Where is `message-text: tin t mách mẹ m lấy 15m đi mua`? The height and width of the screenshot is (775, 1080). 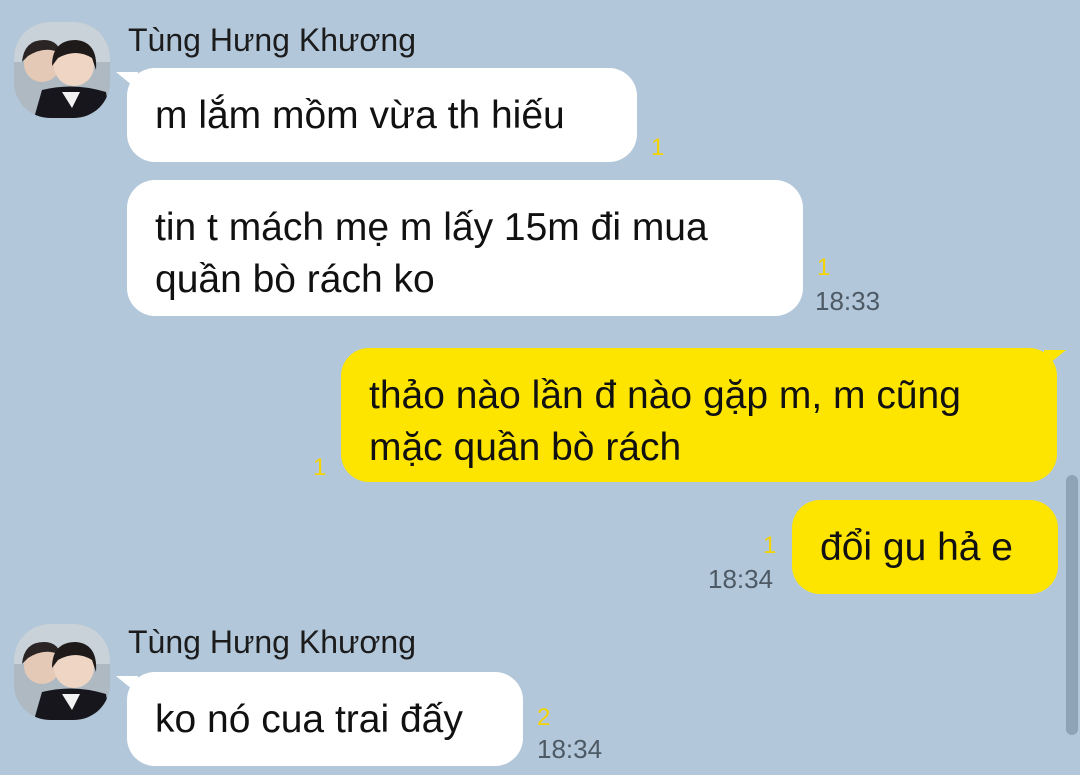 message-text: tin t mách mẹ m lấy 15m đi mua is located at coordinates (431, 227).